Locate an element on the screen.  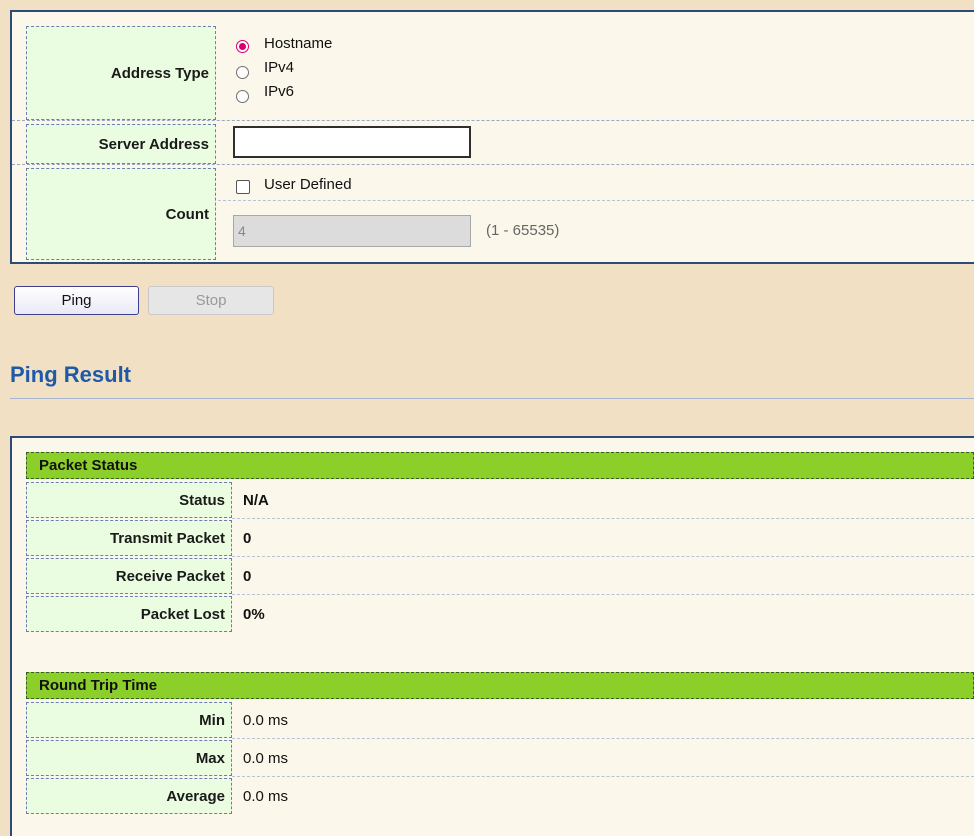
user-defined-label: User Defined is located at coordinates (308, 184).